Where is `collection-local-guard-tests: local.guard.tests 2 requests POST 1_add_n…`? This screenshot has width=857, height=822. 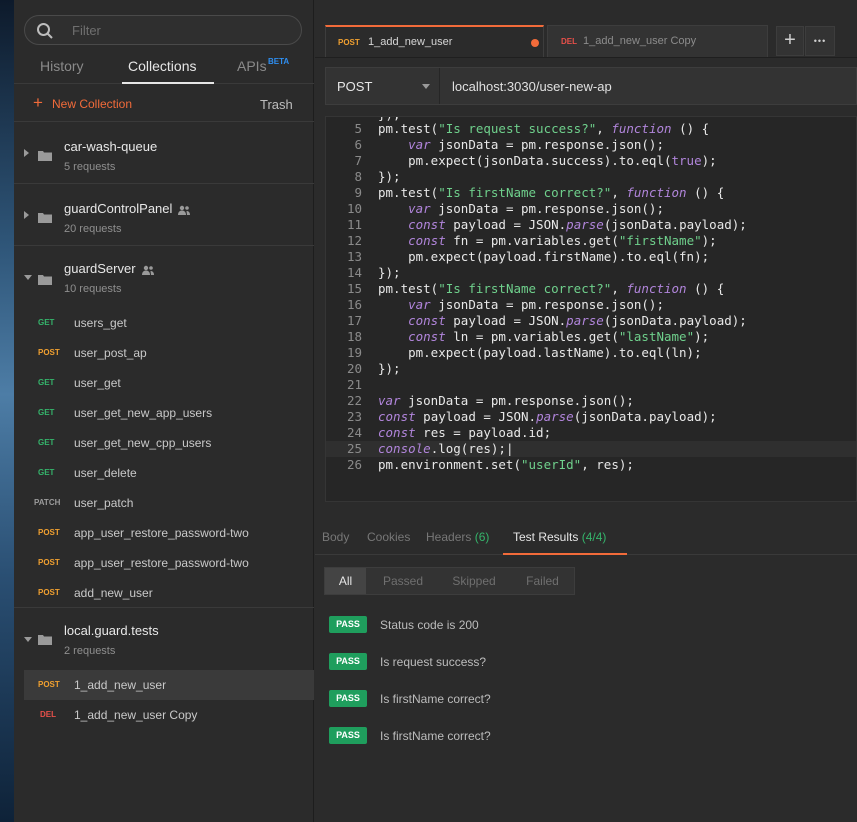 collection-local-guard-tests: local.guard.tests 2 requests POST 1_add_n… is located at coordinates (164, 673).